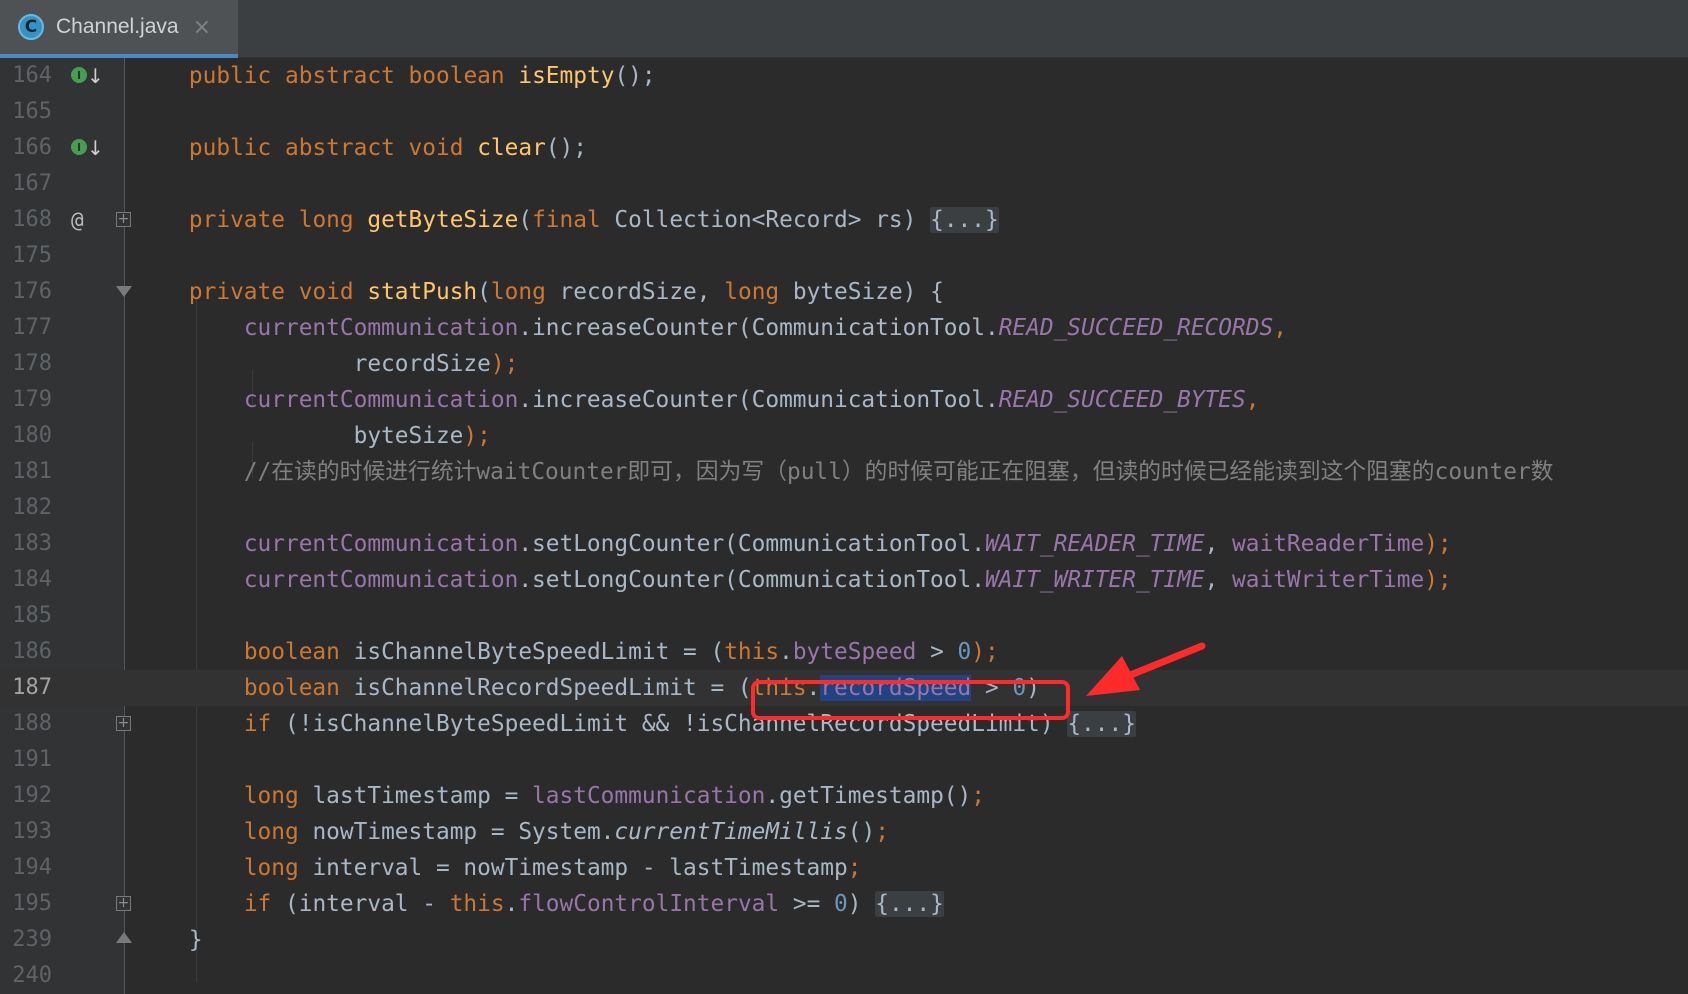 The image size is (1688, 994). I want to click on code-line: 239 }, so click(844, 940).